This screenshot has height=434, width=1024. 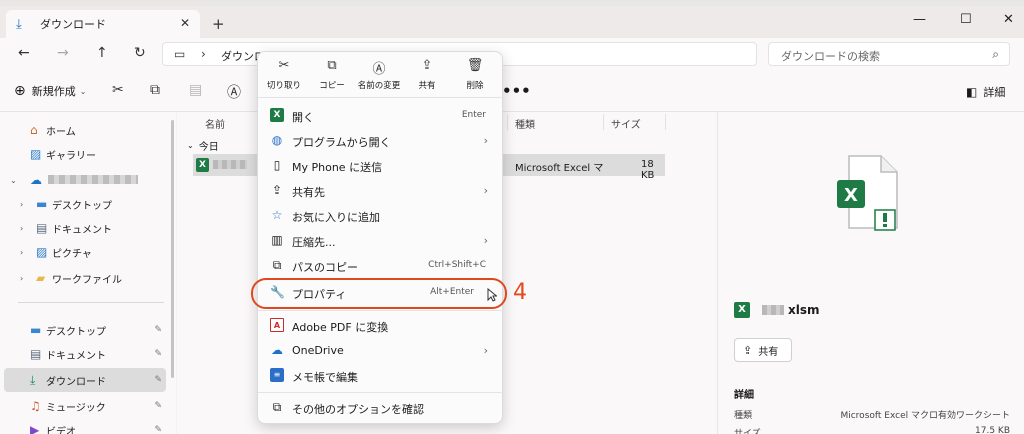 I want to click on cloud-icon: ☁, so click(x=277, y=350).